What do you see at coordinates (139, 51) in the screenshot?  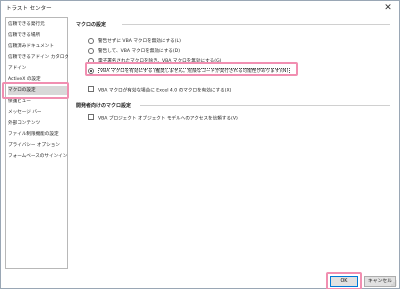 I see `radio-label: 警告して、VBA マクロを無効にする(D)` at bounding box center [139, 51].